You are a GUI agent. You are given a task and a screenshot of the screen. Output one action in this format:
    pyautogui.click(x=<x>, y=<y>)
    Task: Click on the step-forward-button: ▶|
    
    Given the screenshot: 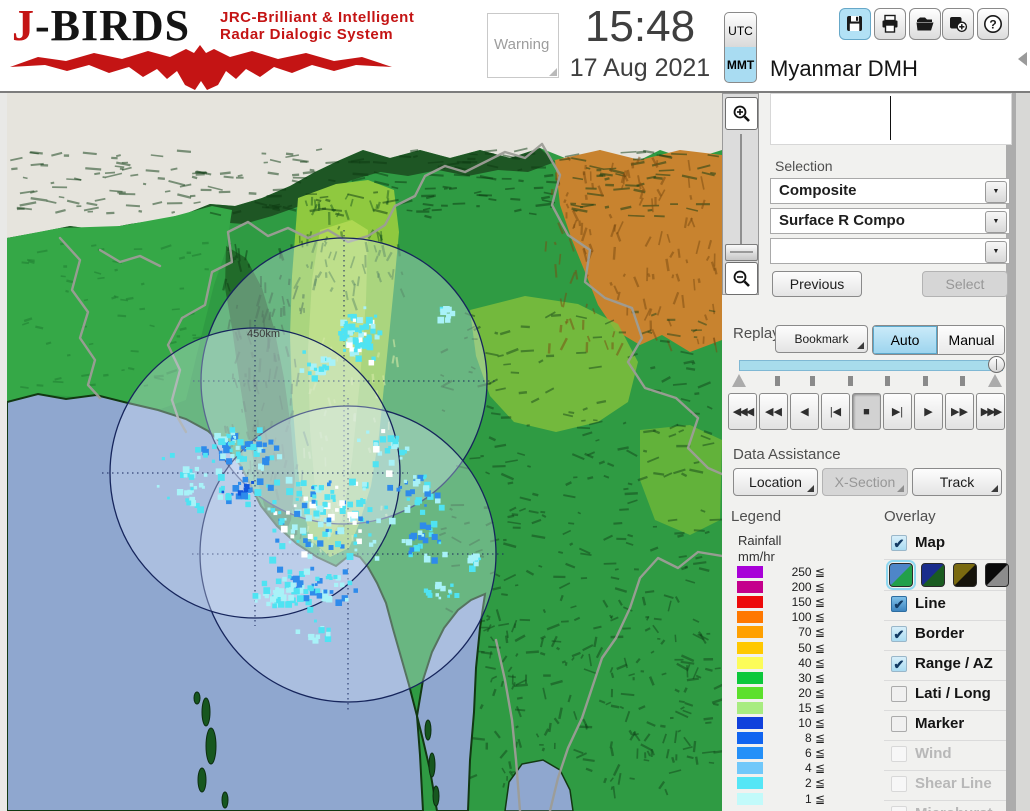 What is the action you would take?
    pyautogui.click(x=897, y=411)
    